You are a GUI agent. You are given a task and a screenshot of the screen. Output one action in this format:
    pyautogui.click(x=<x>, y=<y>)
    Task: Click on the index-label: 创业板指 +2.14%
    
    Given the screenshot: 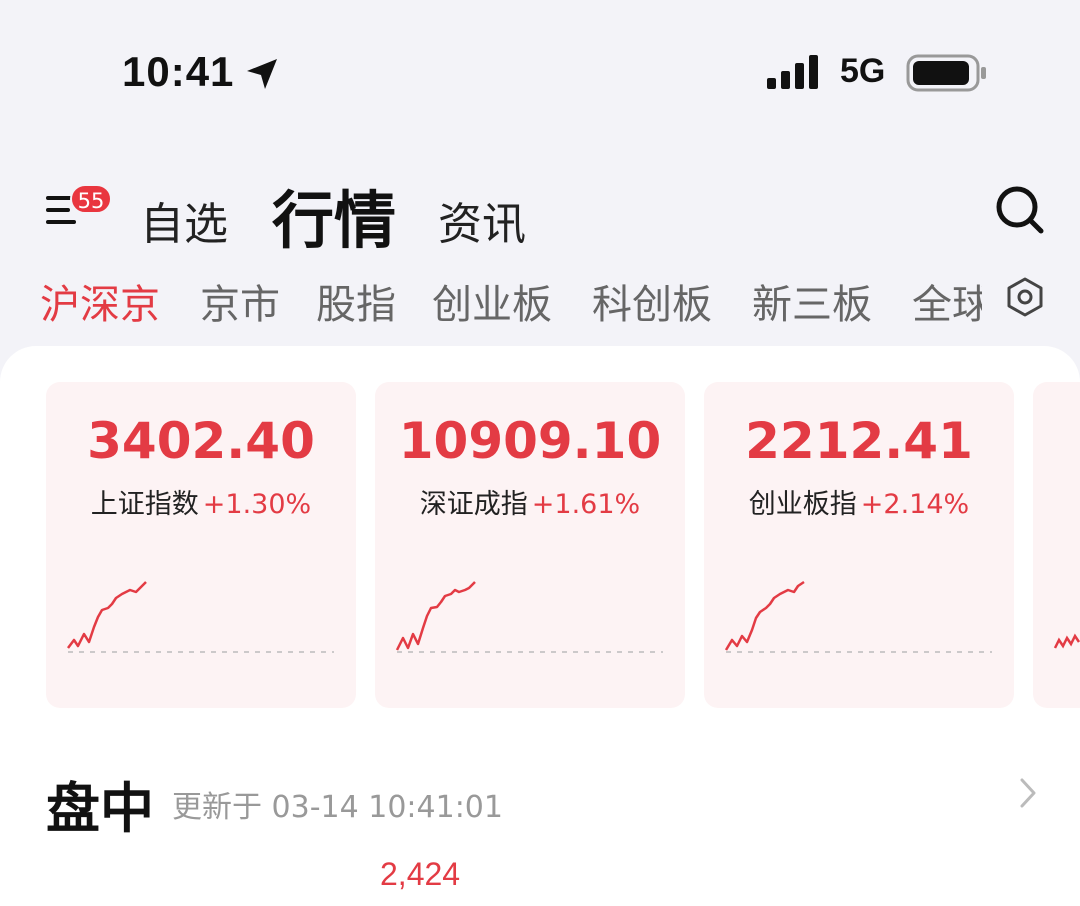 What is the action you would take?
    pyautogui.click(x=859, y=501)
    